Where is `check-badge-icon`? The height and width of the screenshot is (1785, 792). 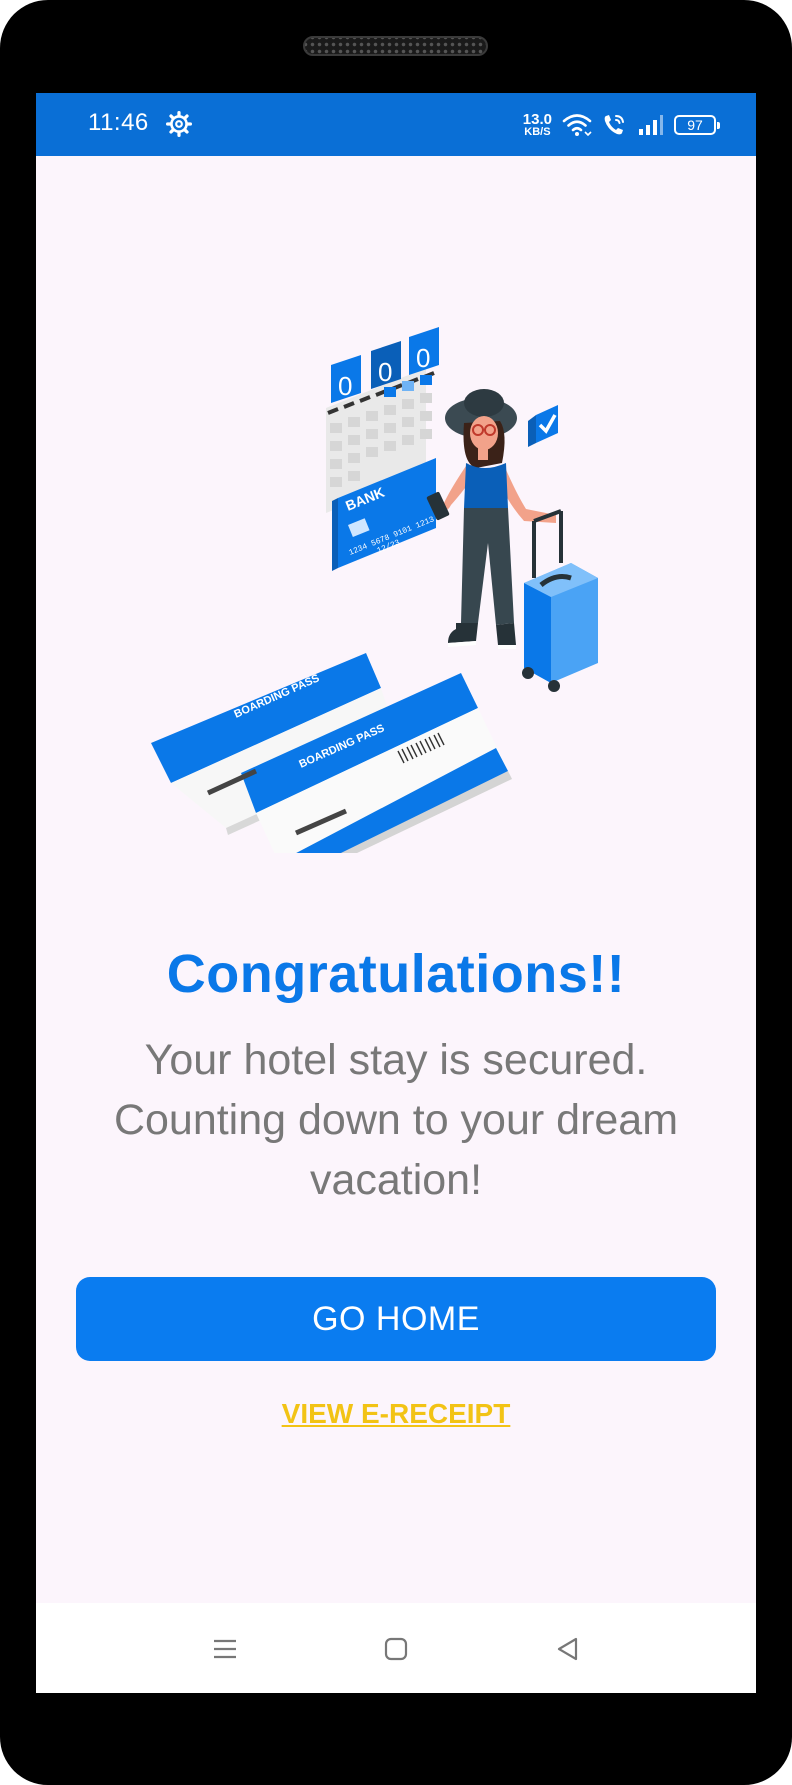
check-badge-icon is located at coordinates (543, 426).